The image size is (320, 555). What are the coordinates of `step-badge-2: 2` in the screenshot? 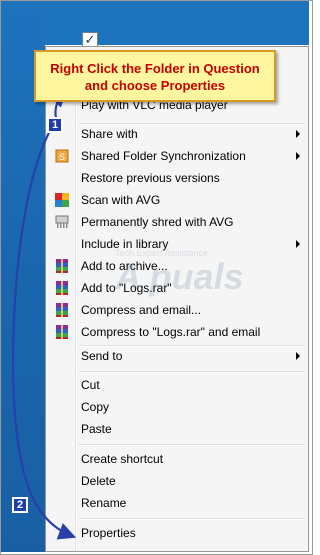 It's located at (20, 505).